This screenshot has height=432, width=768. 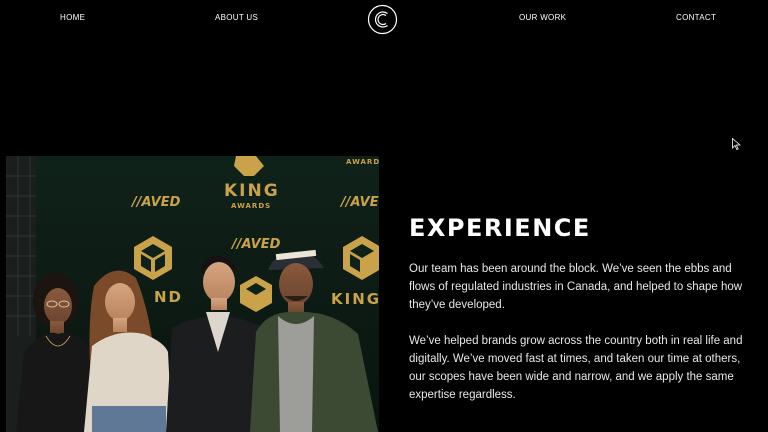 What do you see at coordinates (255, 244) in the screenshot?
I see `backdrop-sponsor-3: //AVED` at bounding box center [255, 244].